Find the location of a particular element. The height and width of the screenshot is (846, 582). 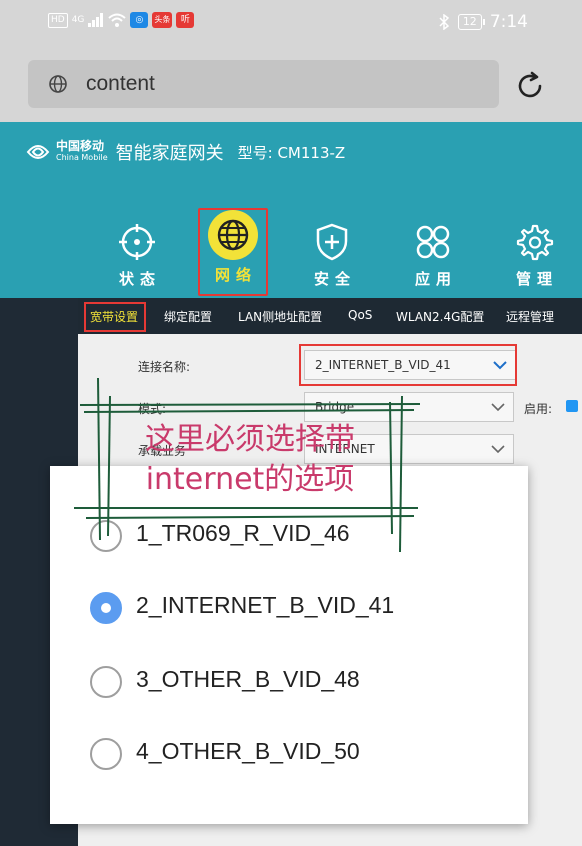

option-label: 2_INTERNET_B_VID_41 is located at coordinates (265, 605).